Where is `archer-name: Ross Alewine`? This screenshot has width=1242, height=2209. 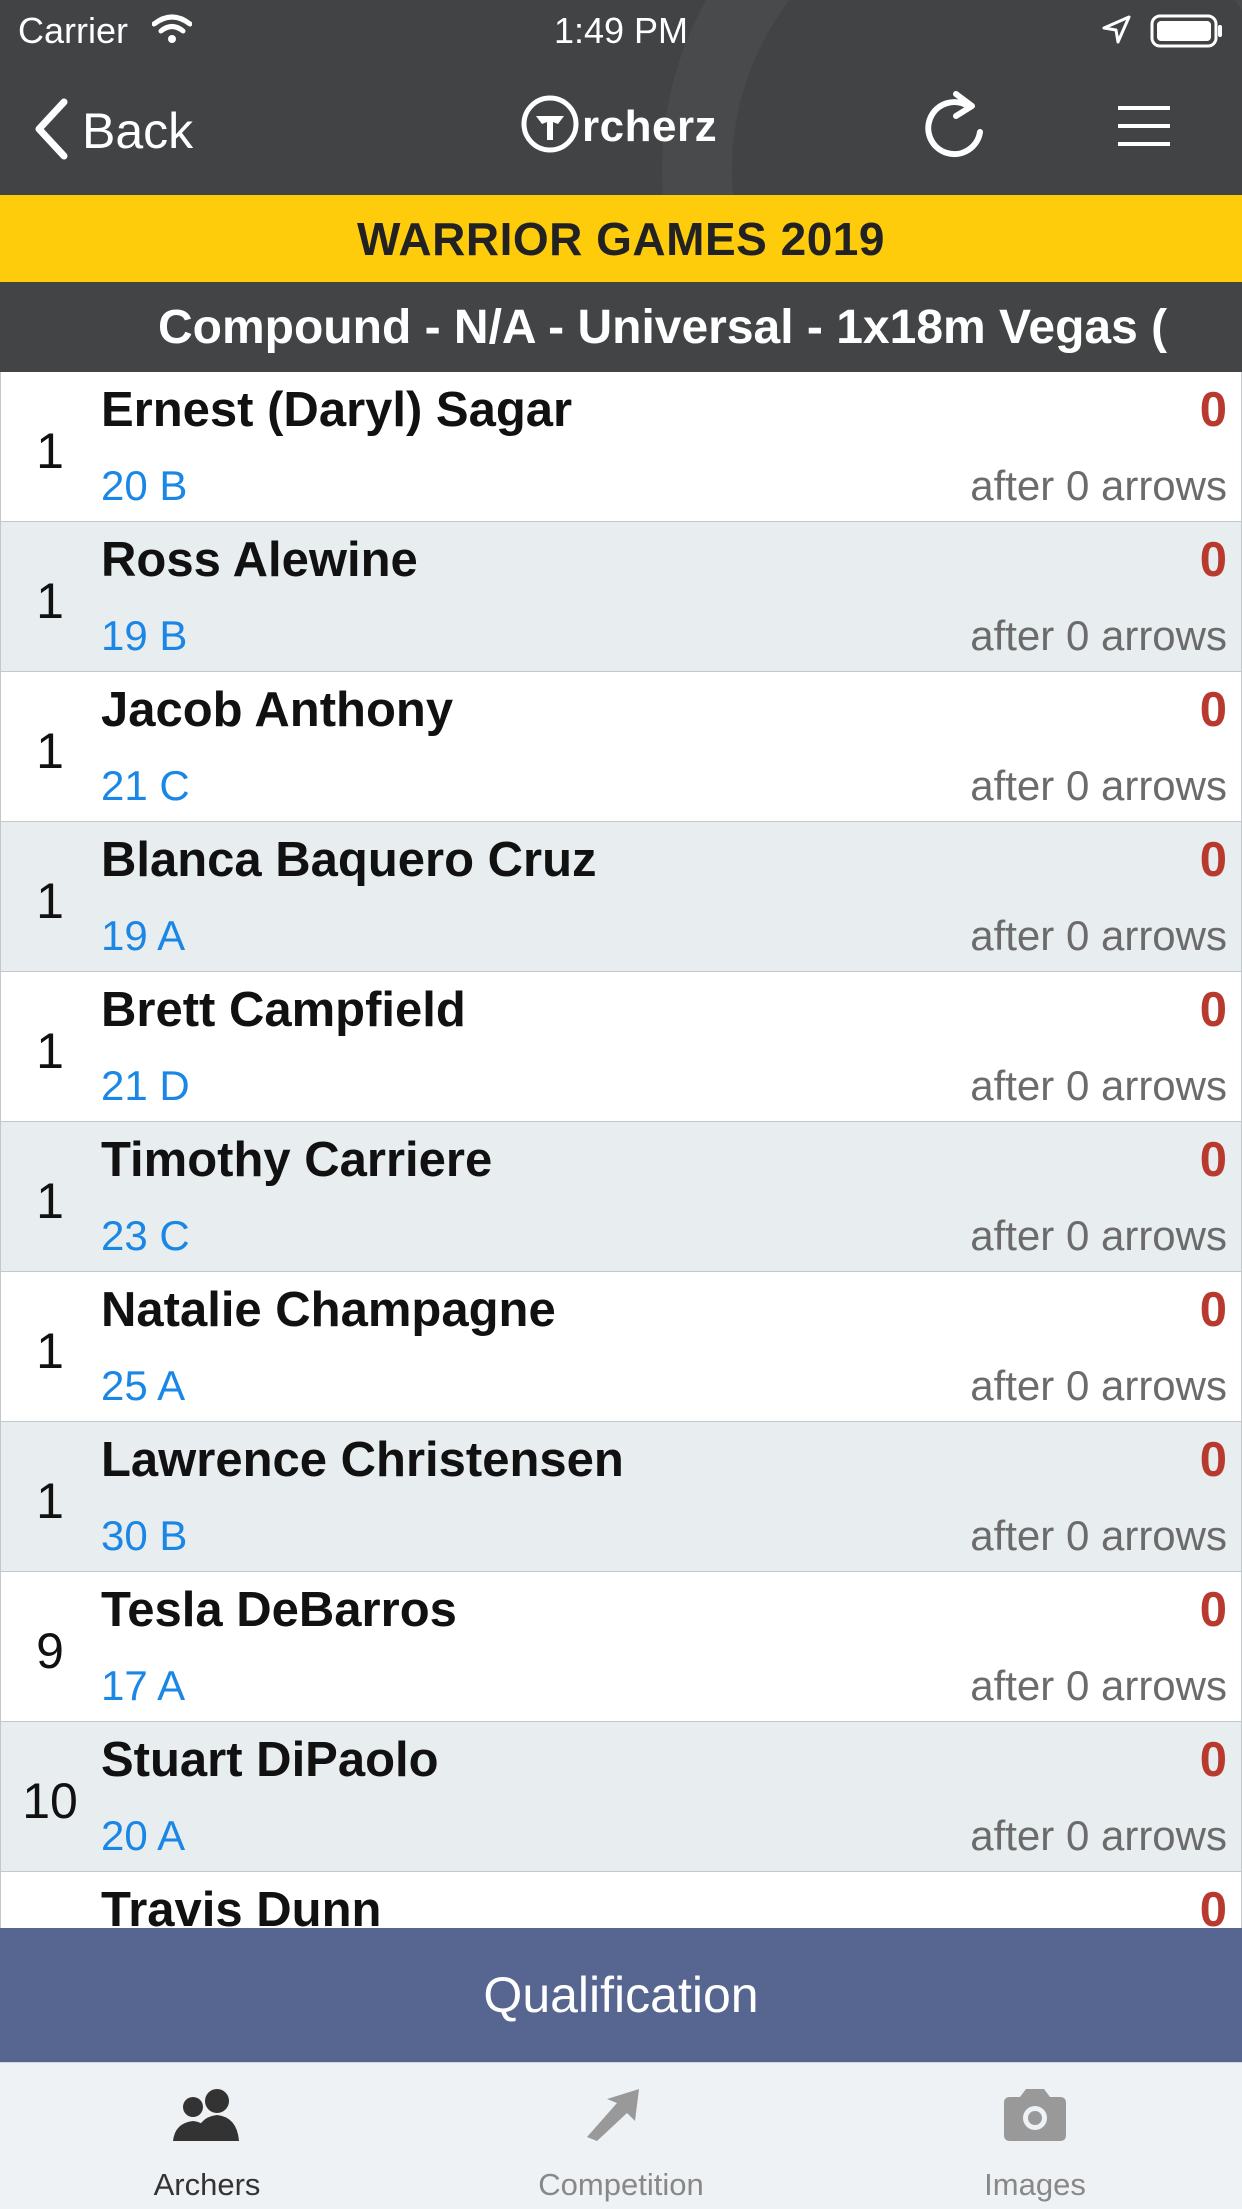 archer-name: Ross Alewine is located at coordinates (259, 560).